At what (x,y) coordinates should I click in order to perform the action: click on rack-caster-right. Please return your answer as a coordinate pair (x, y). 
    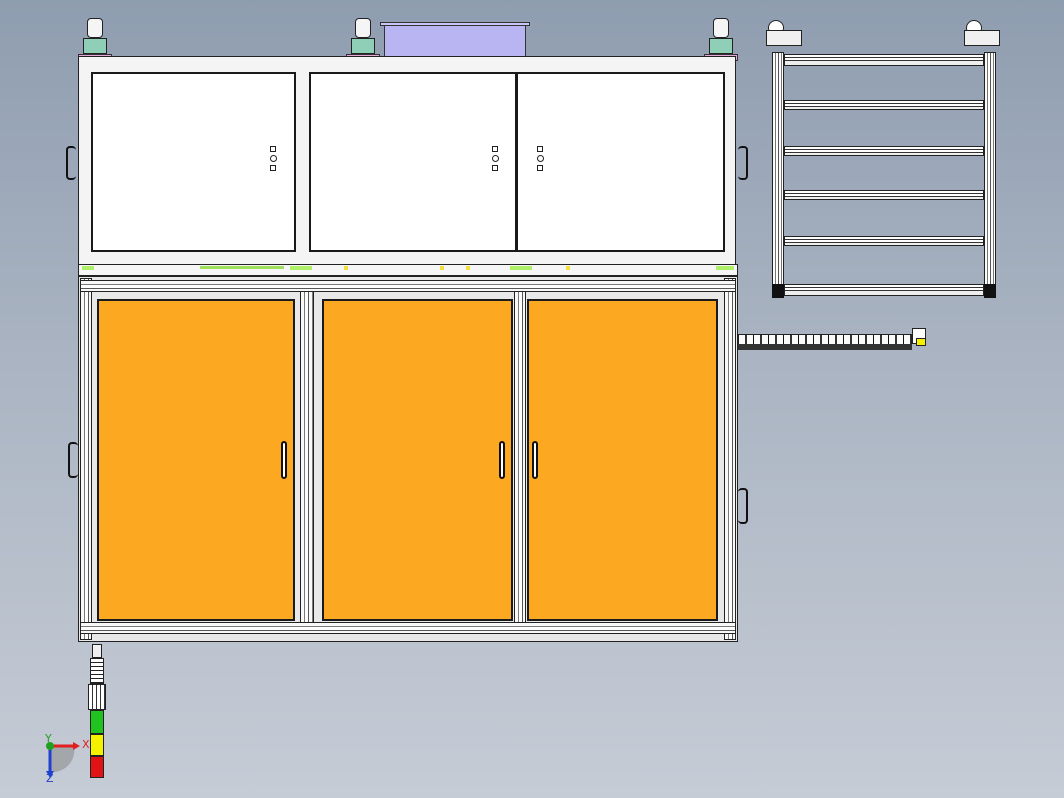
    Looking at the image, I should click on (983, 36).